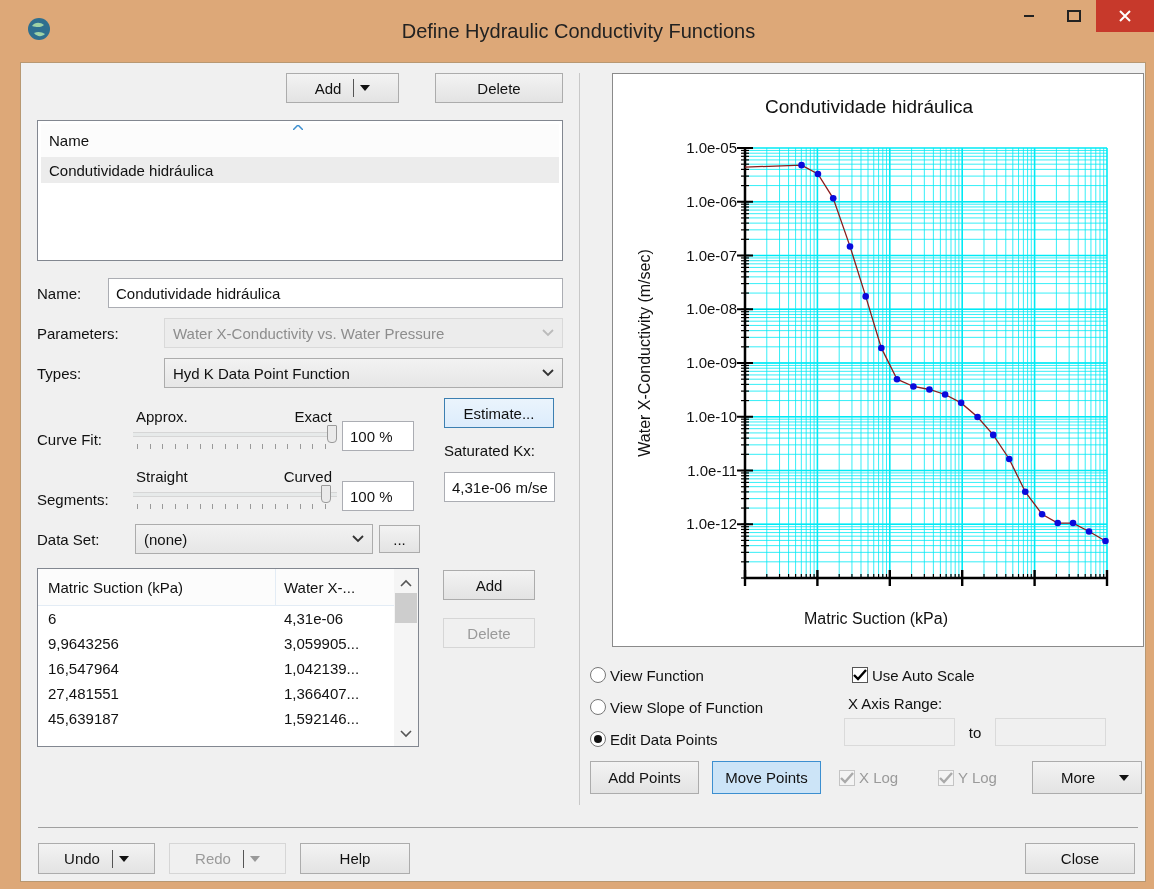 This screenshot has height=889, width=1154. What do you see at coordinates (499, 88) in the screenshot?
I see `delete-button: Delete` at bounding box center [499, 88].